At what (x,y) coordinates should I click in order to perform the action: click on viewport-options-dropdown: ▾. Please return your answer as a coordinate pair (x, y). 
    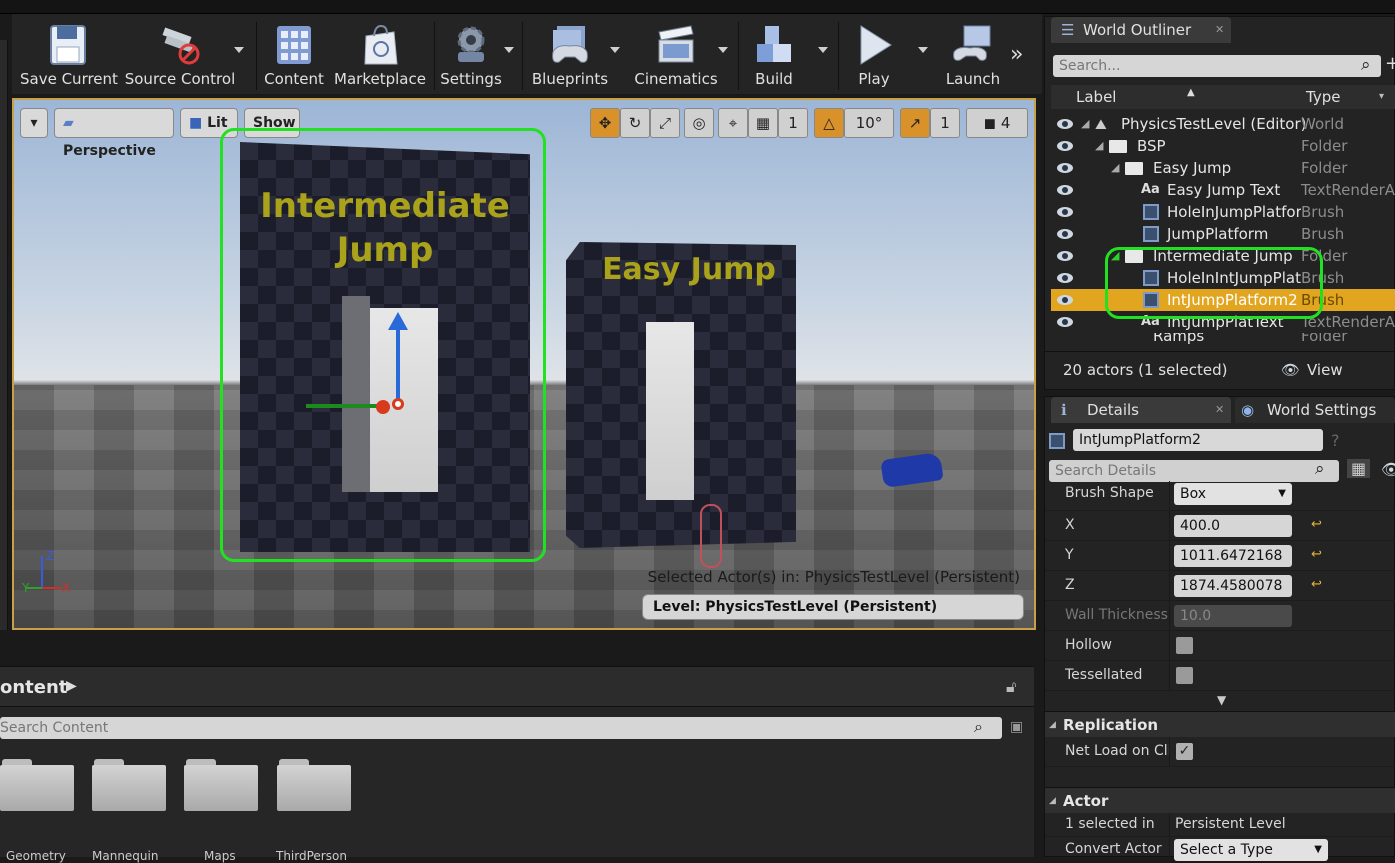
    Looking at the image, I should click on (34, 123).